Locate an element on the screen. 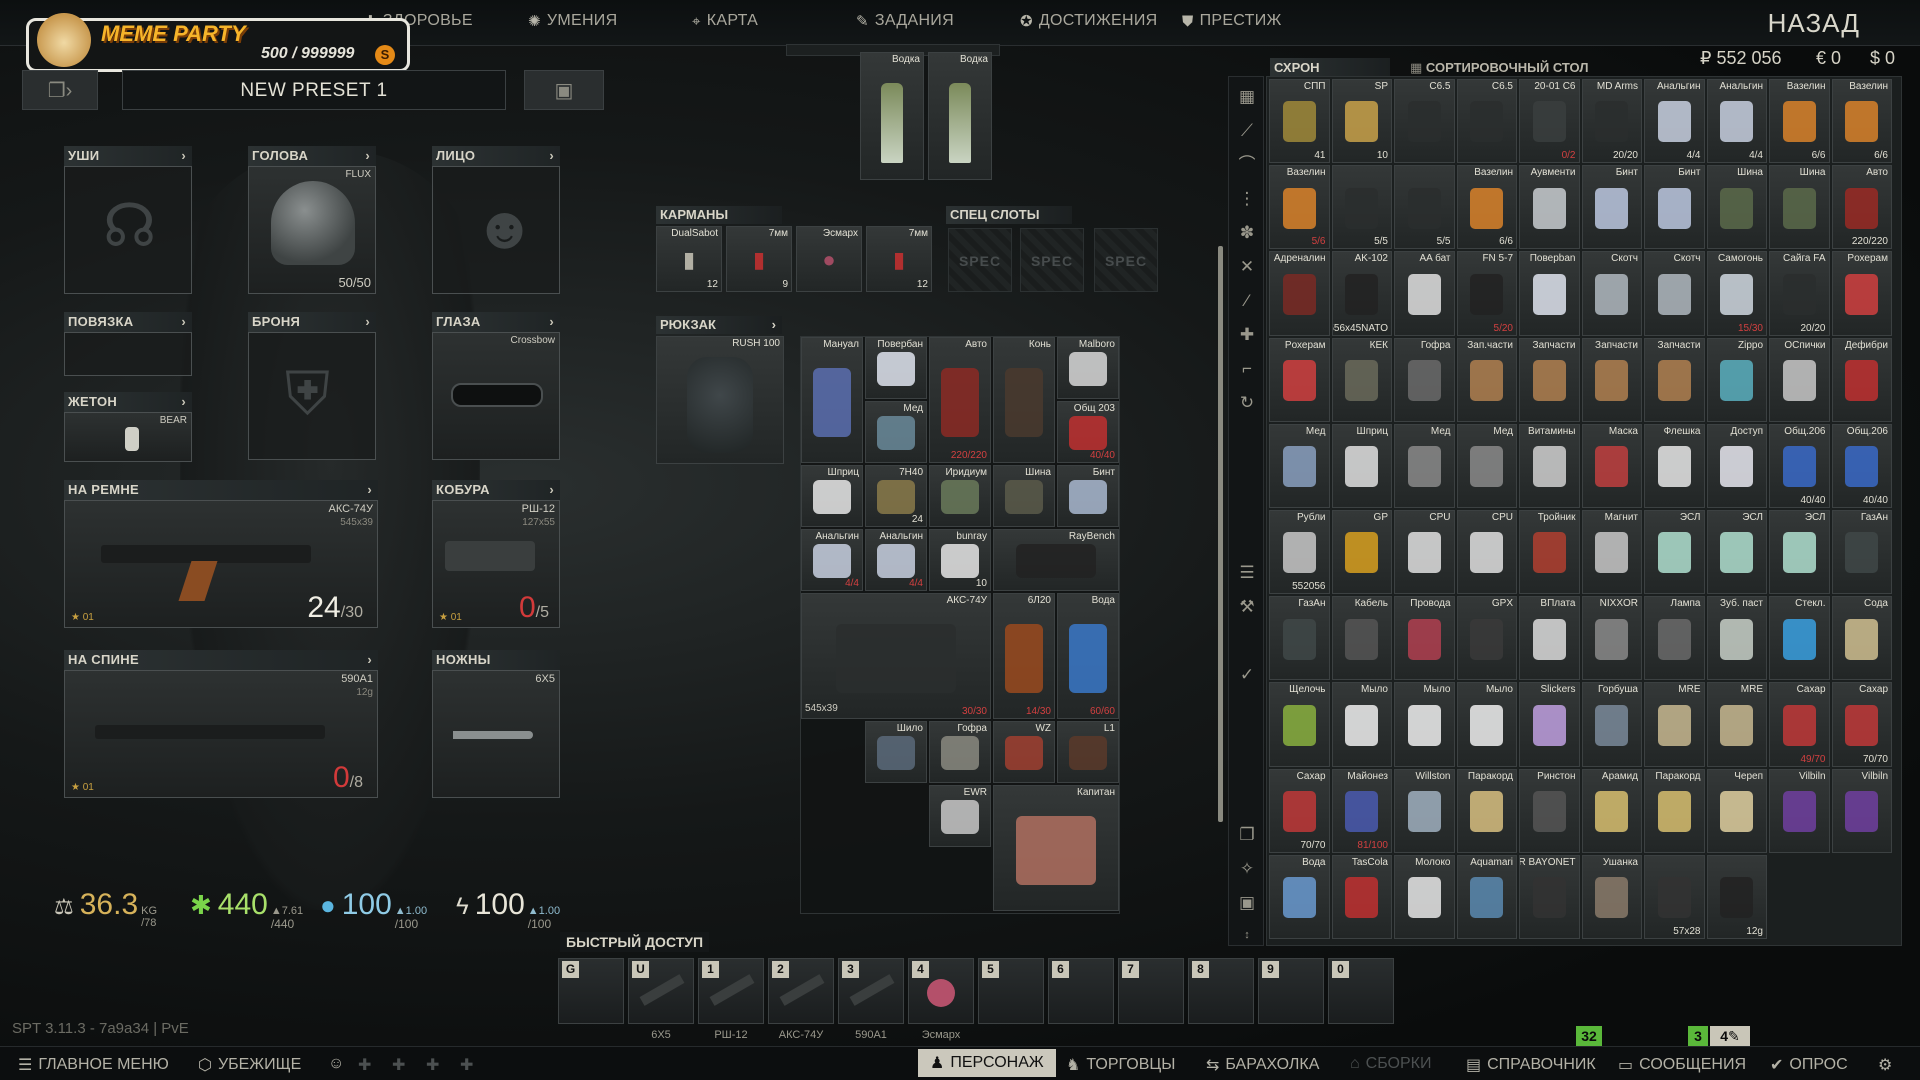 Image resolution: width=1920 pixels, height=1080 pixels. stash-item: ВПлата is located at coordinates (1549, 638).